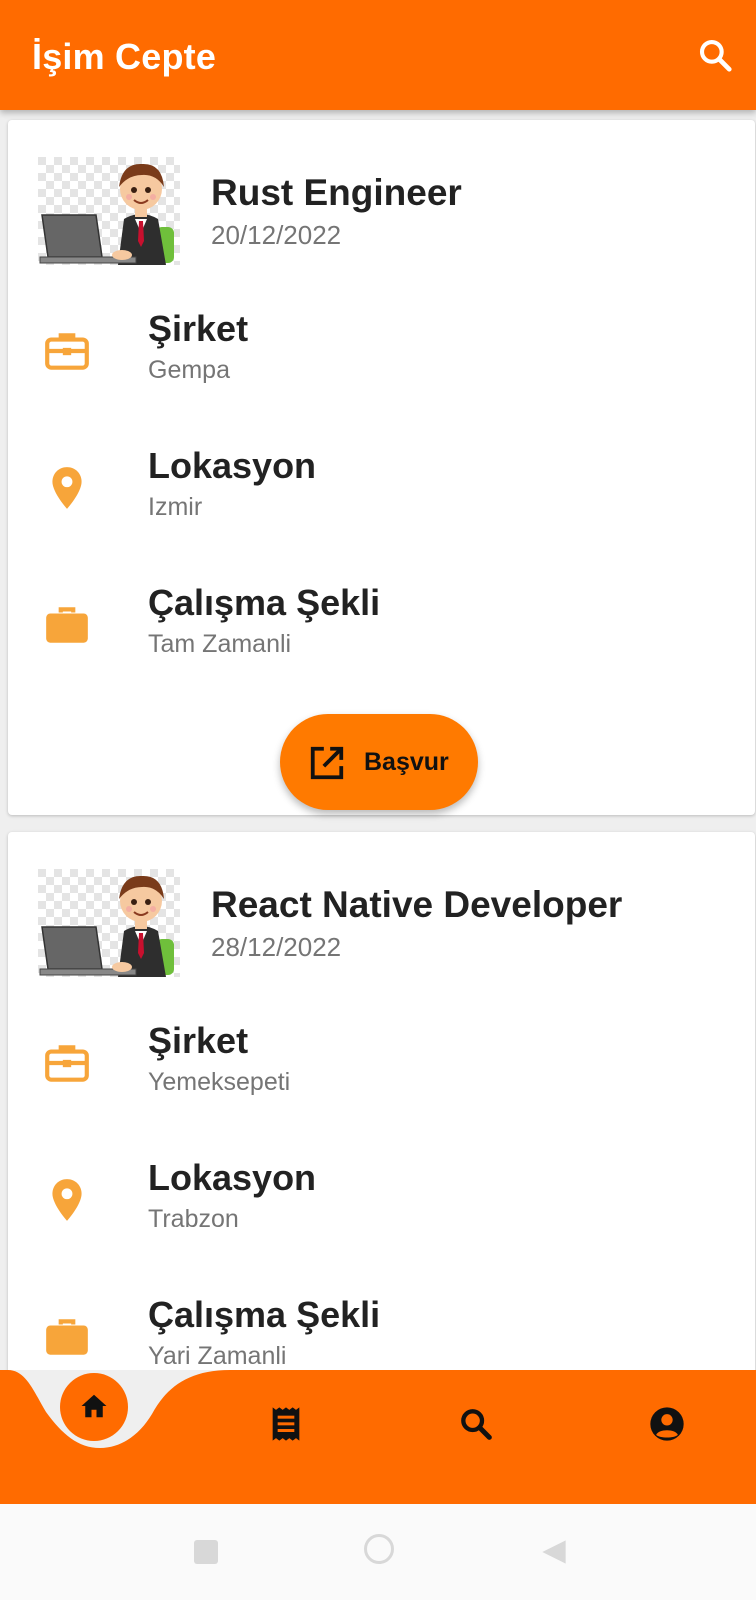 The image size is (756, 1600). I want to click on nav-home-button, so click(94, 1407).